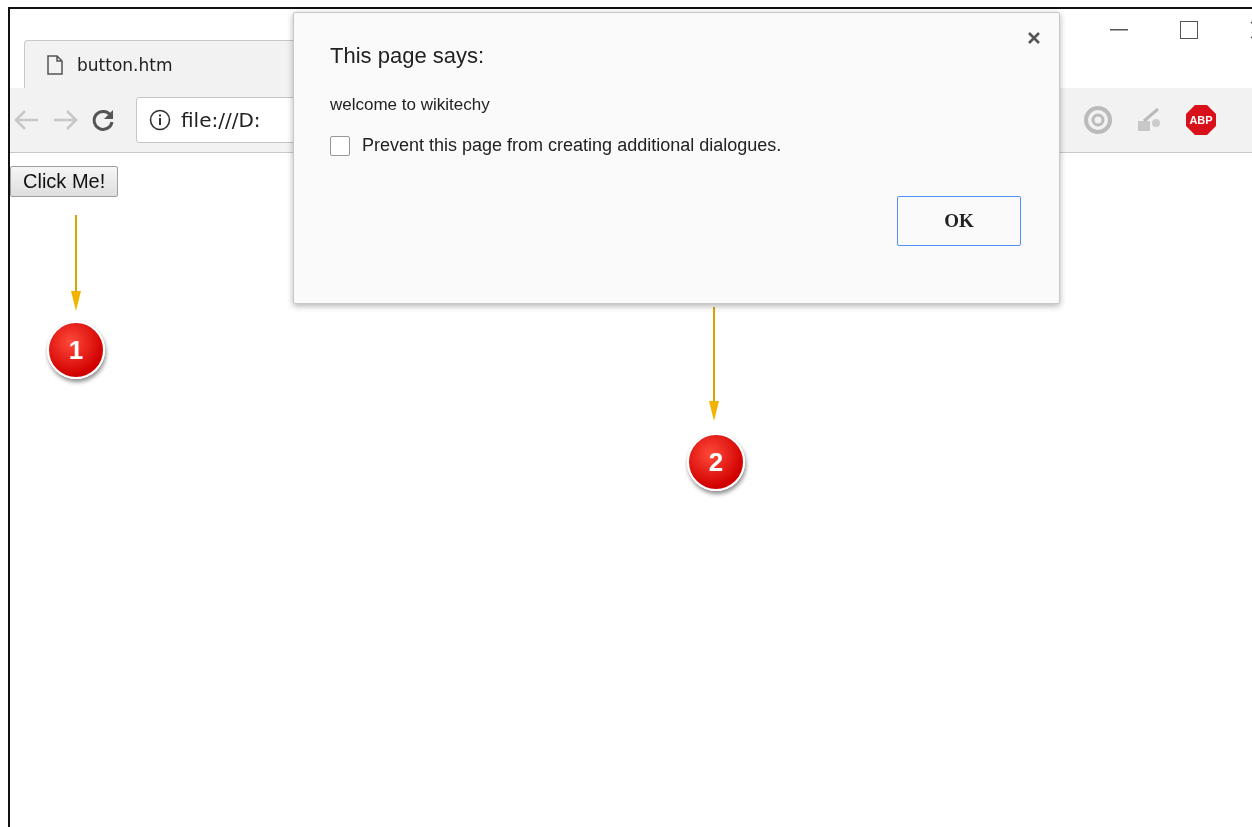  Describe the element at coordinates (65, 120) in the screenshot. I see `forward-icon` at that location.